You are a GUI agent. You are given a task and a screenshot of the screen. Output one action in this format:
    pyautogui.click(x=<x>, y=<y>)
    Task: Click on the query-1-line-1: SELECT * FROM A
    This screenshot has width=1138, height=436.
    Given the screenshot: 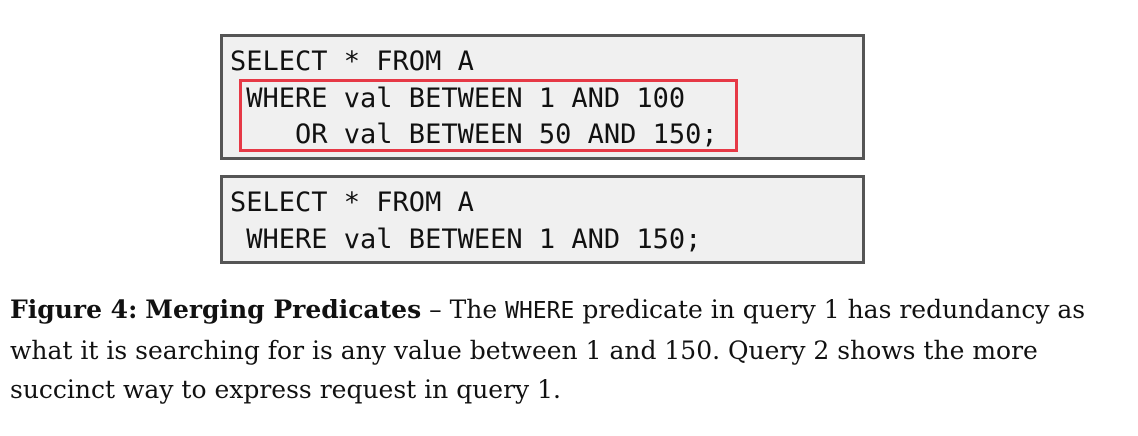 What is the action you would take?
    pyautogui.click(x=352, y=61)
    